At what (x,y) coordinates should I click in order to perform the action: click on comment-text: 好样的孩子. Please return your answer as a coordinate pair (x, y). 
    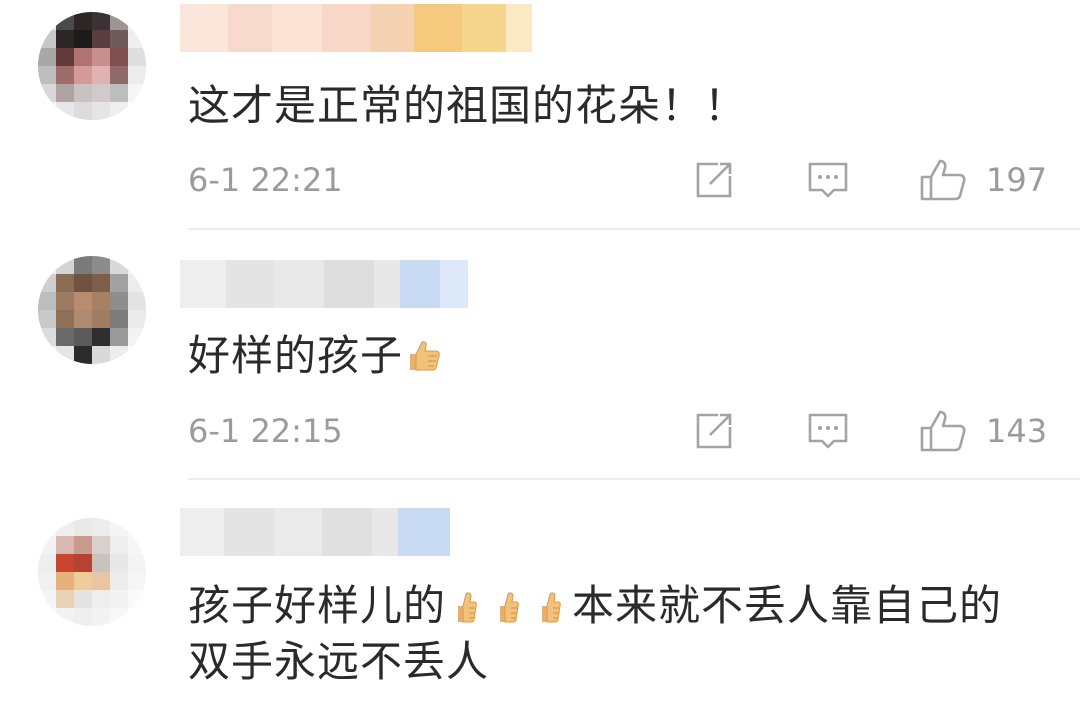
    Looking at the image, I should click on (616, 356).